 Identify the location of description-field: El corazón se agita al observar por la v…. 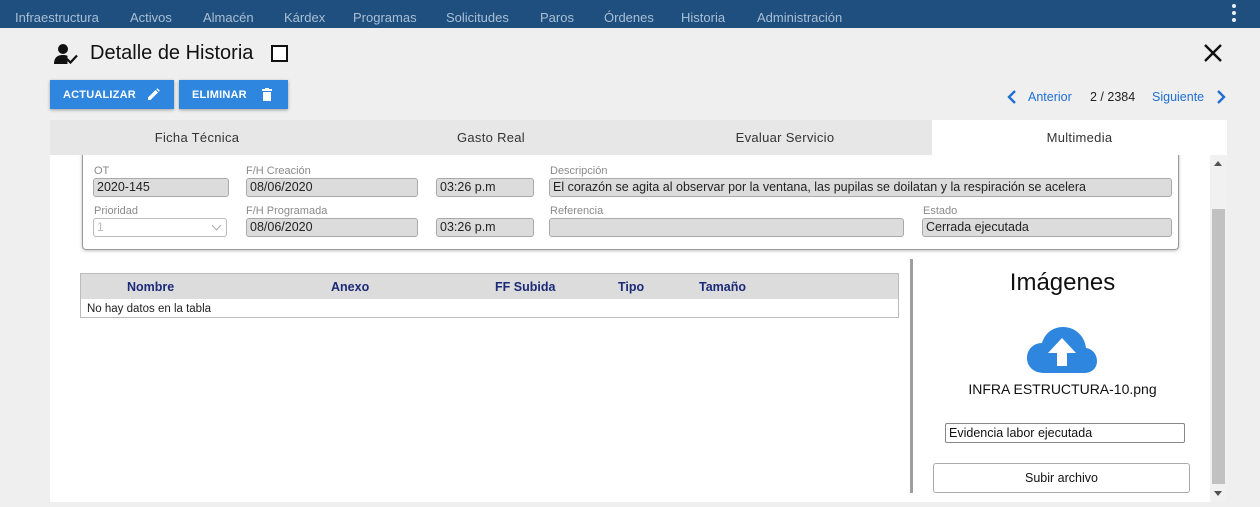
(860, 187).